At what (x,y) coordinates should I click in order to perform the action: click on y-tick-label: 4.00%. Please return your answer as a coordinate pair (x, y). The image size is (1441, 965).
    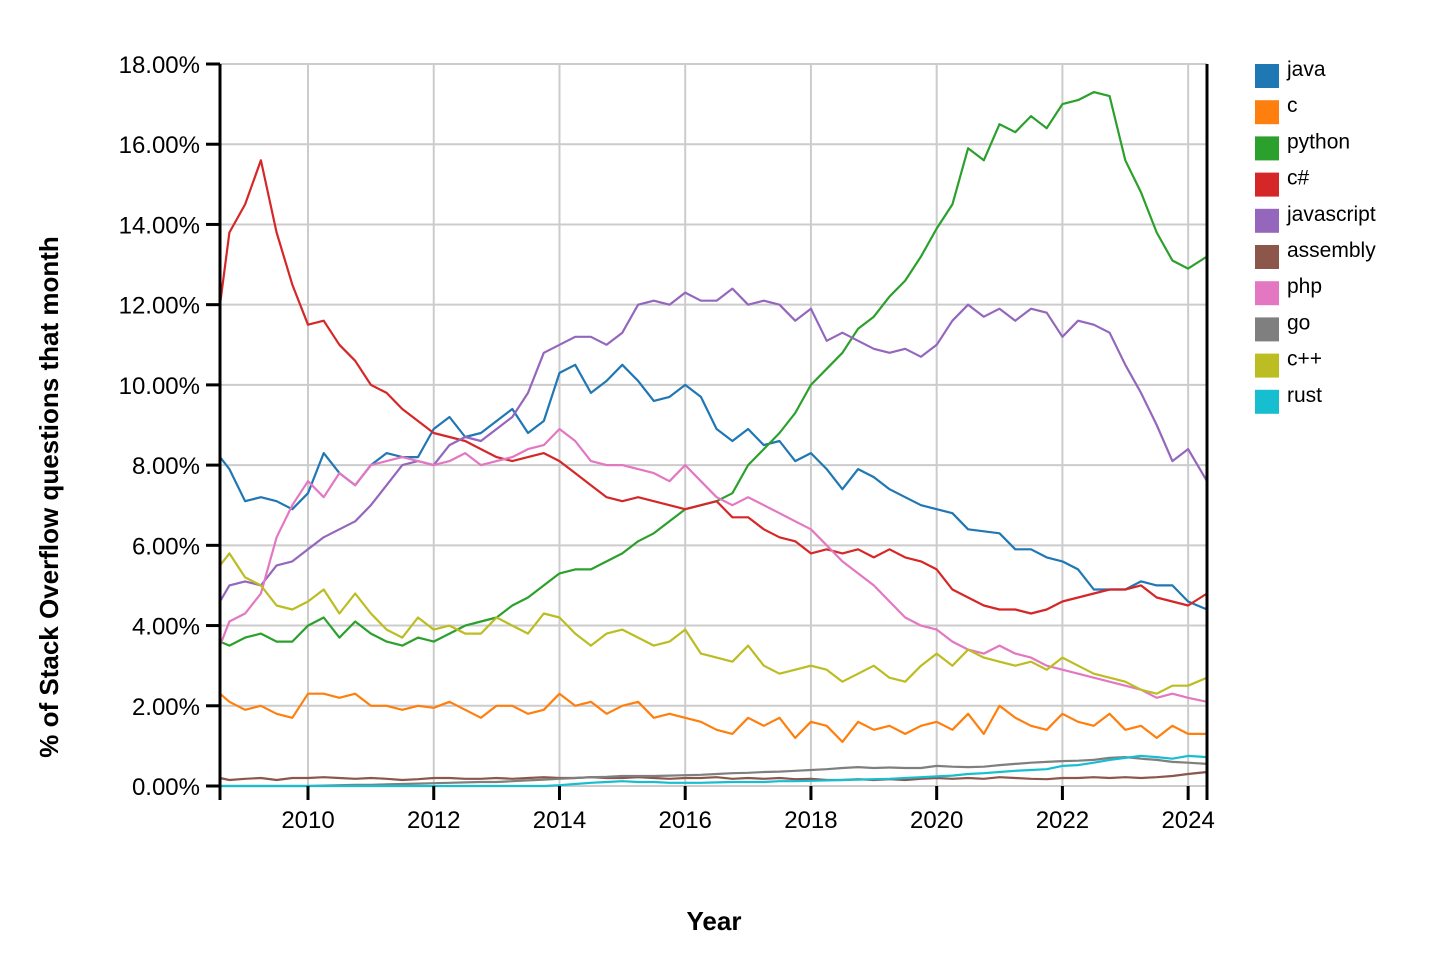
    Looking at the image, I should click on (166, 627).